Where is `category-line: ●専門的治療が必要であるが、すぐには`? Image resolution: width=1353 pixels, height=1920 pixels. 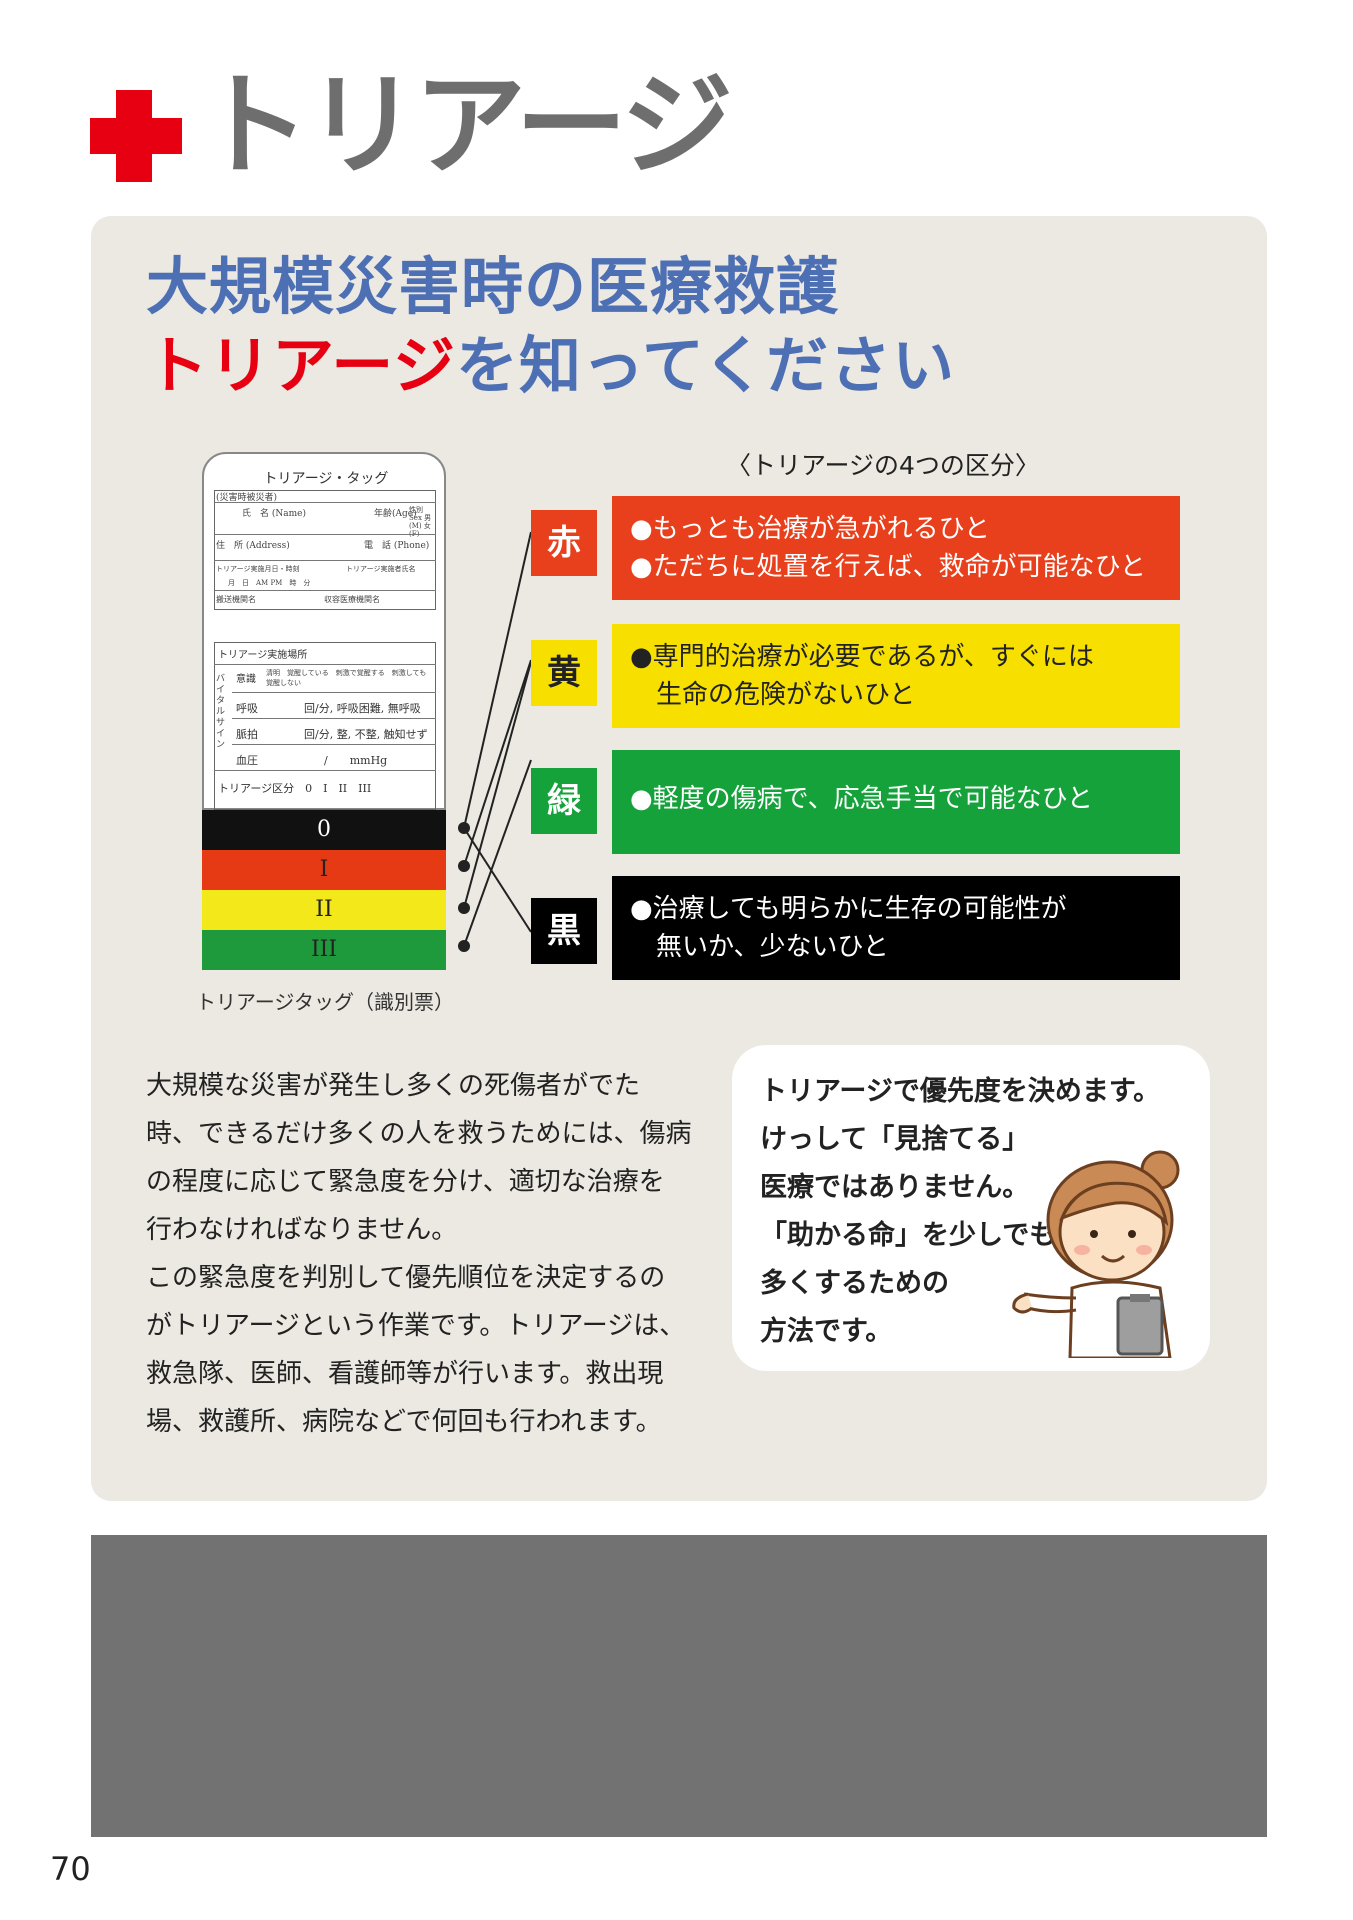 category-line: ●専門的治療が必要であるが、すぐには is located at coordinates (862, 657).